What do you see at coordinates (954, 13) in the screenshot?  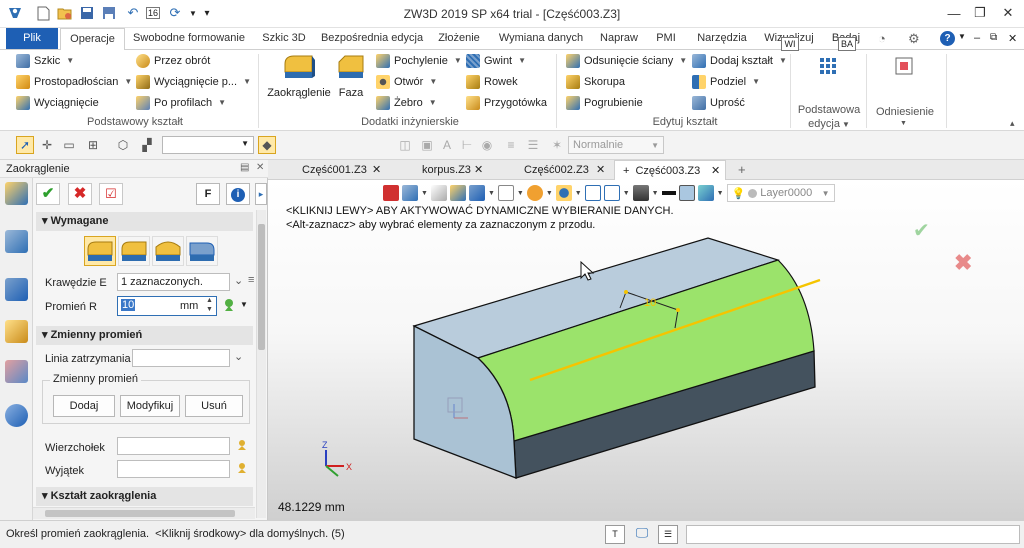 I see `minimize-button: —` at bounding box center [954, 13].